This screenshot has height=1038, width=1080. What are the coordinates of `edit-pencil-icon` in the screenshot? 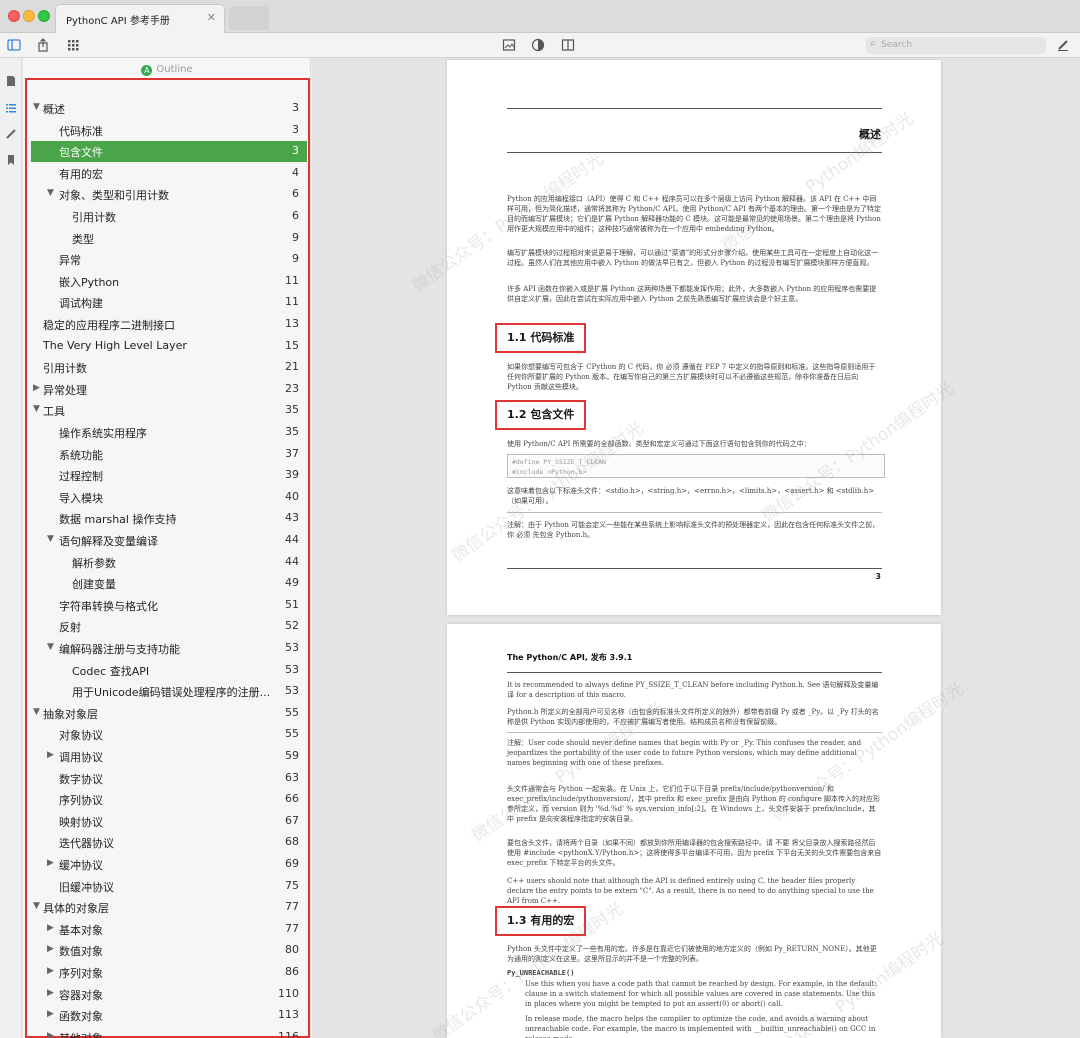 It's located at (1063, 45).